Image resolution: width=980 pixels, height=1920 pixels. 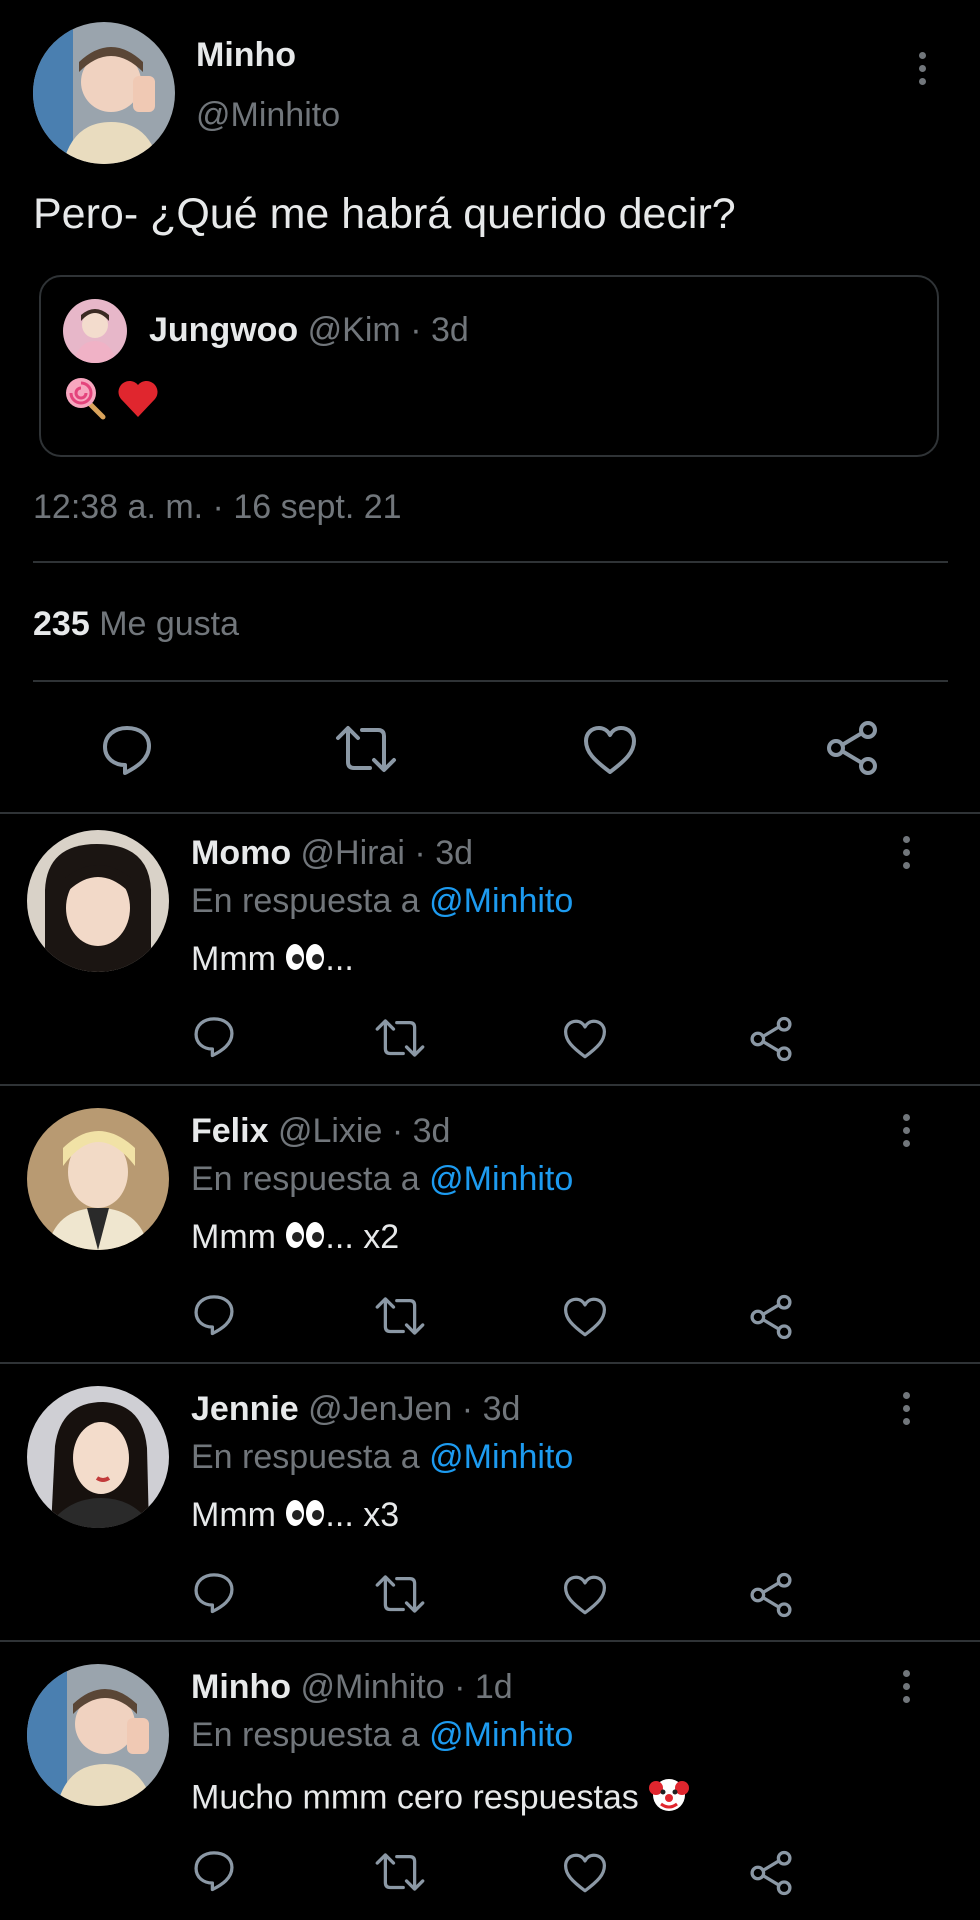 I want to click on reply-header: Momo @Hirai · 3d, so click(x=332, y=853).